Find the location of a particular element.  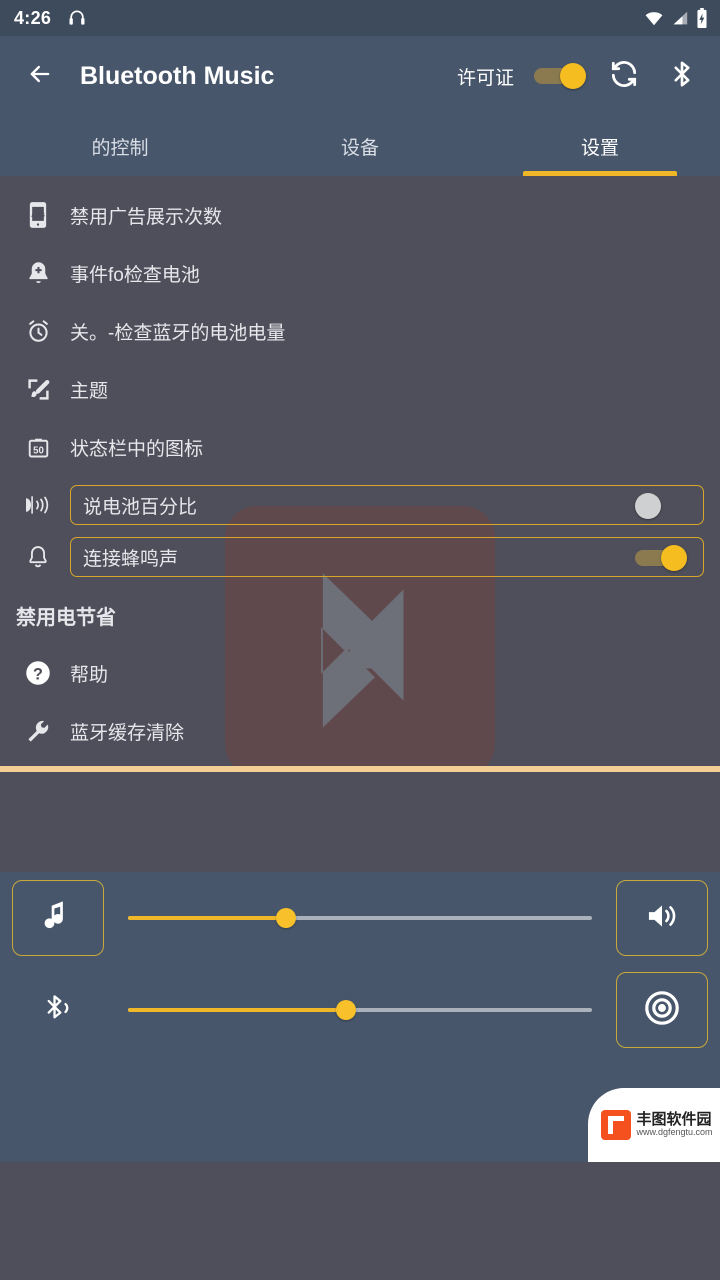

status-bar-time: 4:26 is located at coordinates (33, 17).